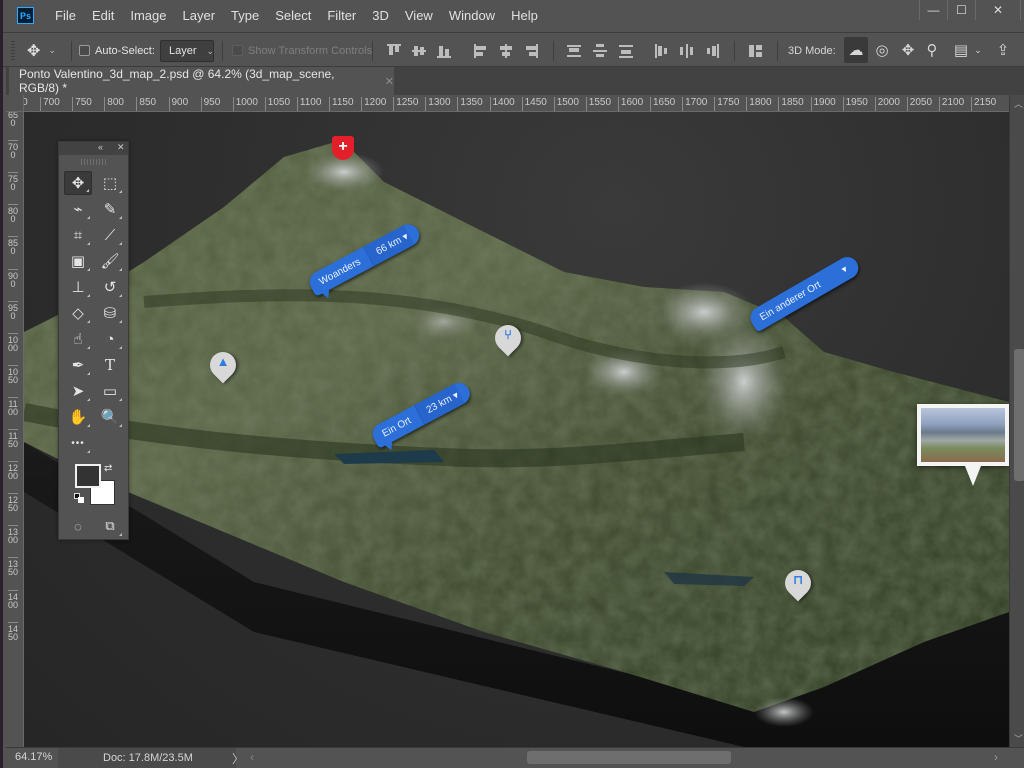  I want to click on auto-select-target-dropdown: Layer ⌄, so click(187, 51).